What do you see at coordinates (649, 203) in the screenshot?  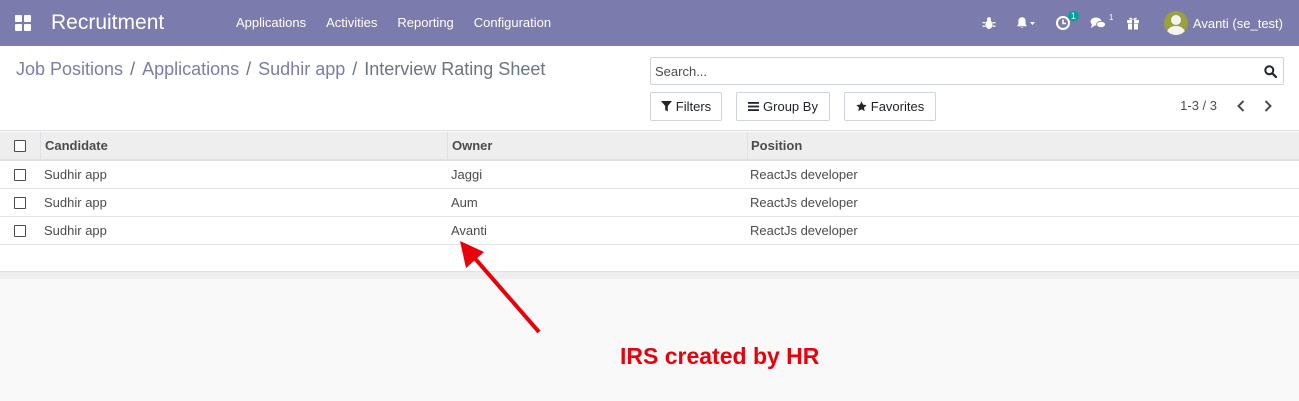 I see `table-row: Sudhir app Aum ReactJs developer` at bounding box center [649, 203].